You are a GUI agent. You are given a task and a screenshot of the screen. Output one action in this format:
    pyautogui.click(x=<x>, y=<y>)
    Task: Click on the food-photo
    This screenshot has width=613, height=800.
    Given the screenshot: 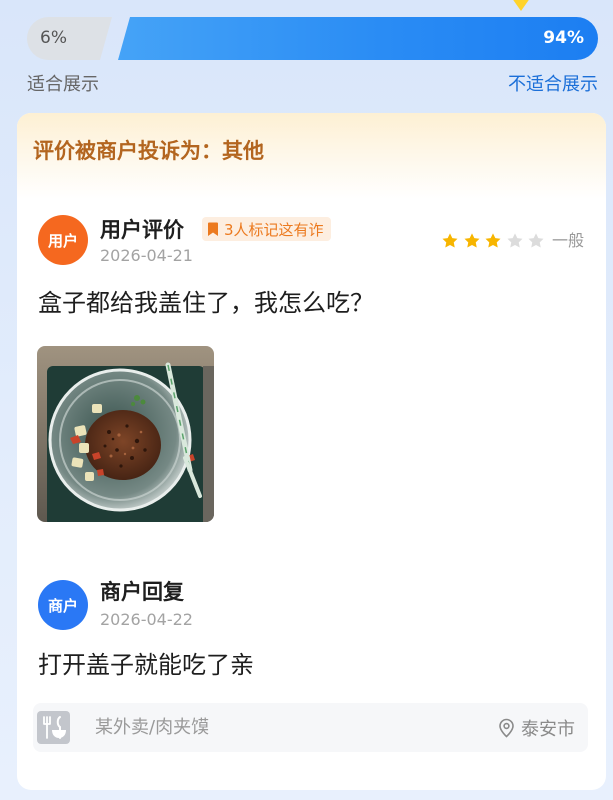 What is the action you would take?
    pyautogui.click(x=125, y=434)
    